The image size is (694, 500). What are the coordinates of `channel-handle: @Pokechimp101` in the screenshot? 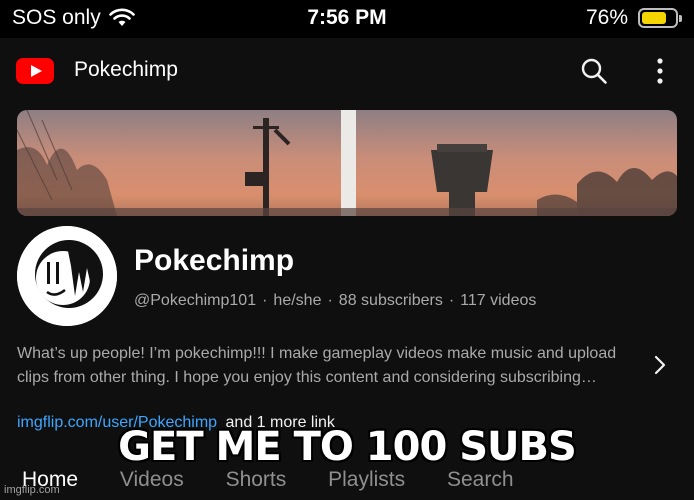 It's located at (195, 300).